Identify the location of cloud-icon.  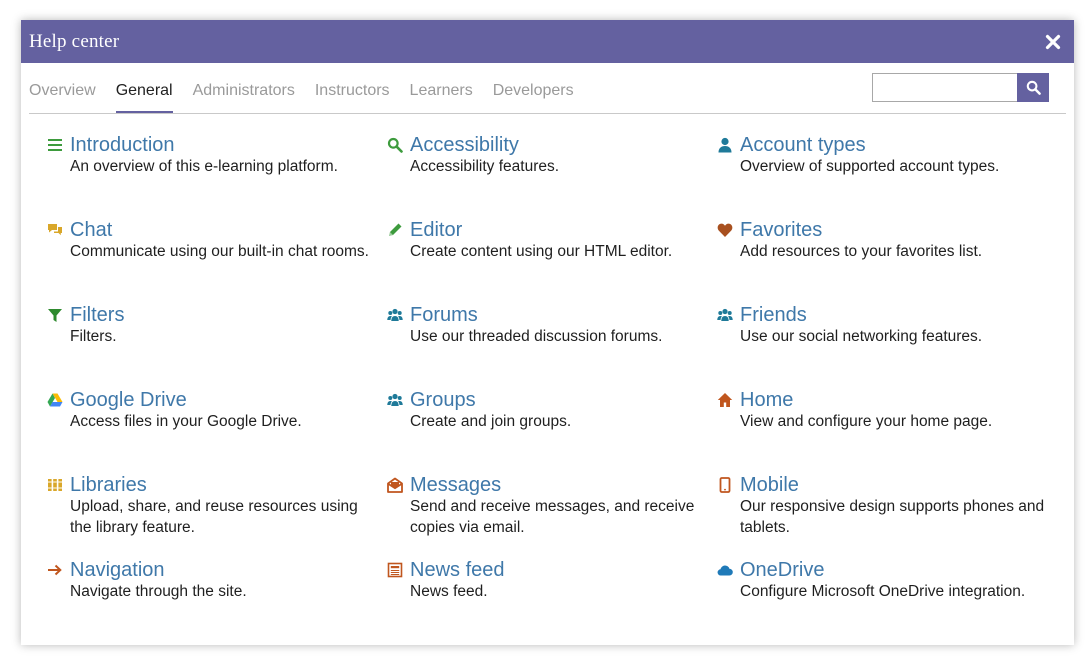
(725, 570).